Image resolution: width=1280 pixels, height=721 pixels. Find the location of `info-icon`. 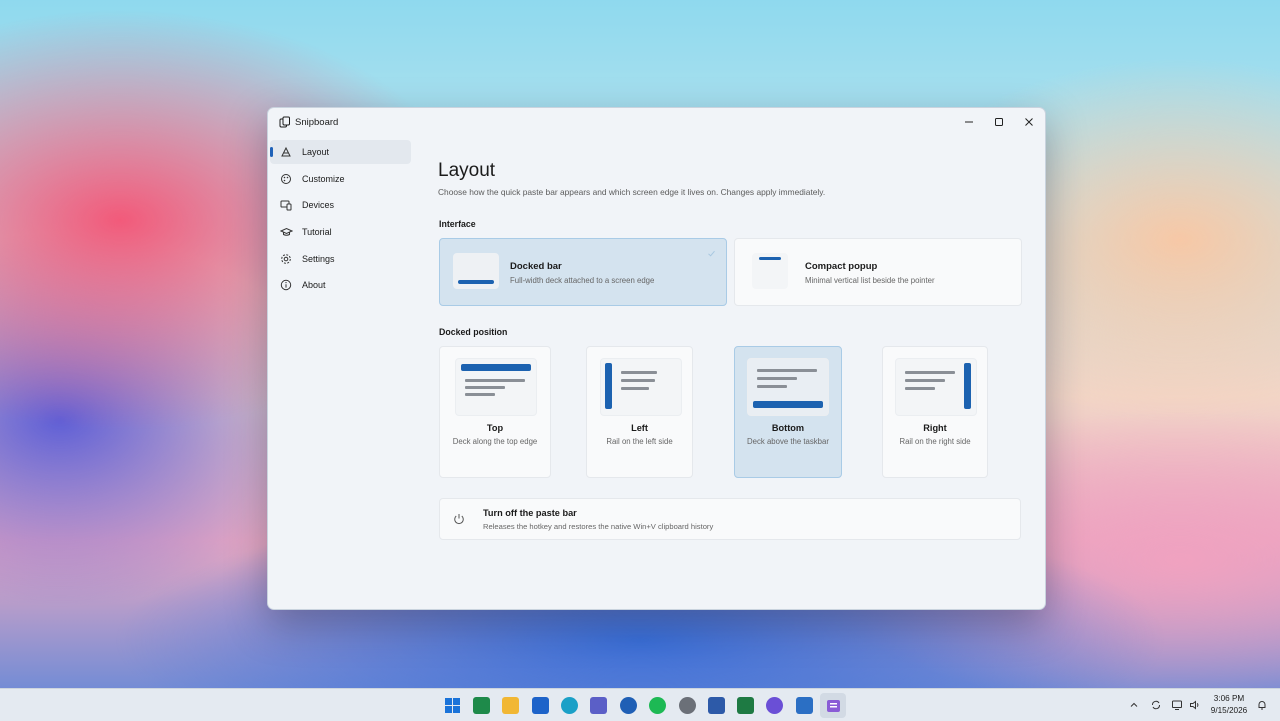

info-icon is located at coordinates (286, 285).